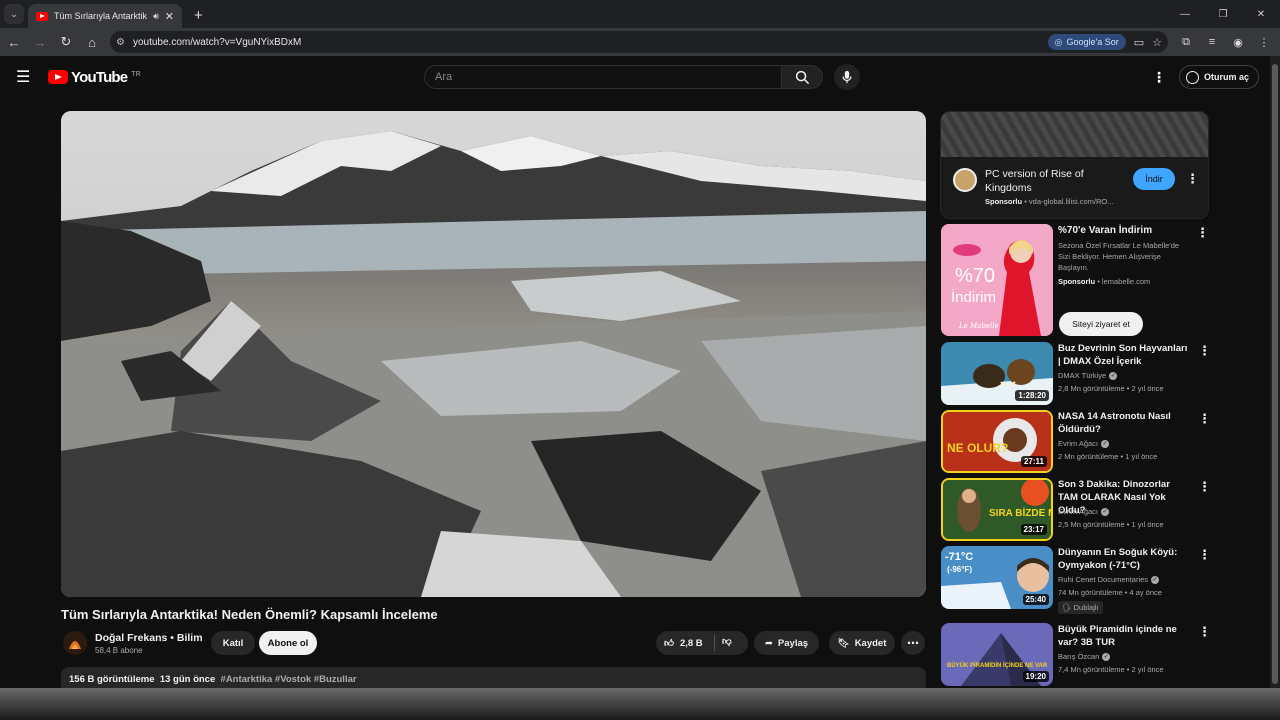 The height and width of the screenshot is (720, 1280). What do you see at coordinates (977, 448) in the screenshot?
I see `rec-thumb-text: NE OLUR?` at bounding box center [977, 448].